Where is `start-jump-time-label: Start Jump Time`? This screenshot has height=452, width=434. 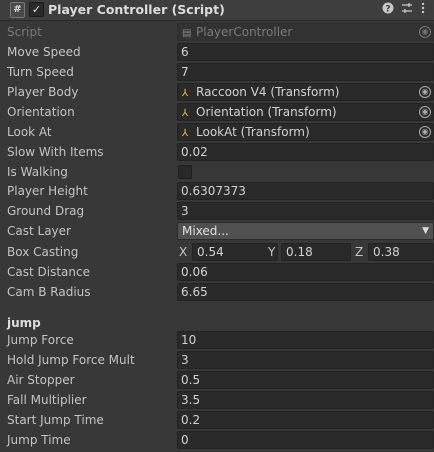 start-jump-time-label: Start Jump Time is located at coordinates (55, 420).